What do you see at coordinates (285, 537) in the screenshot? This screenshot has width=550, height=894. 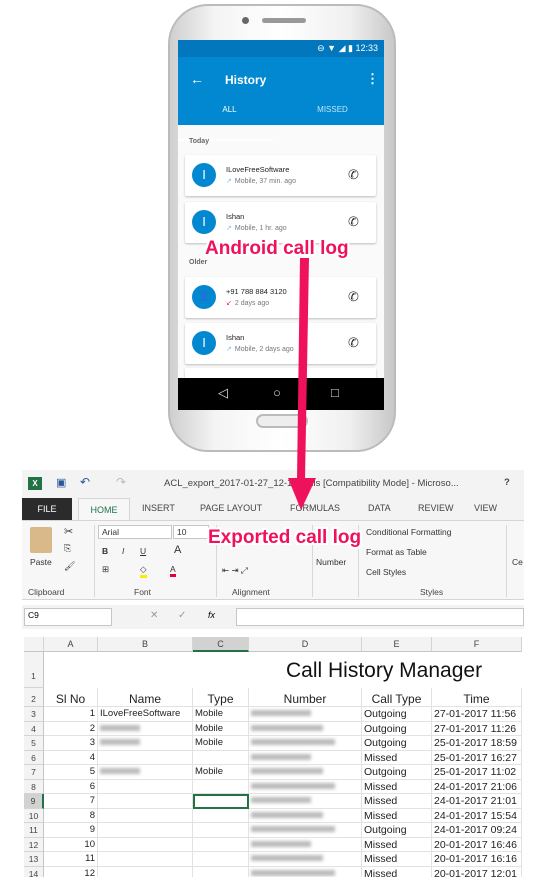 I see `annotation-excel: Exported call log` at bounding box center [285, 537].